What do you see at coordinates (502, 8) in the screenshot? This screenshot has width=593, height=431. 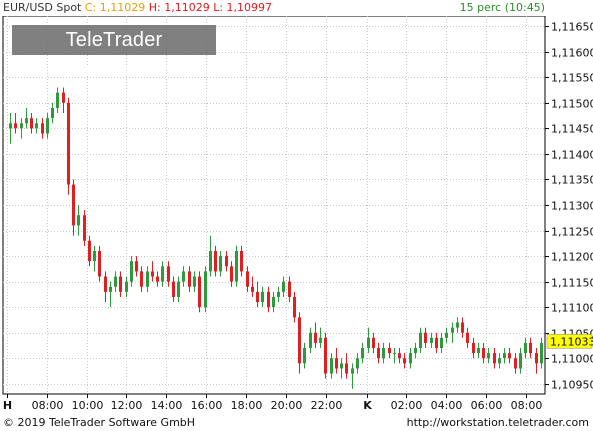 I see `period-label: 15 perc (10:45)` at bounding box center [502, 8].